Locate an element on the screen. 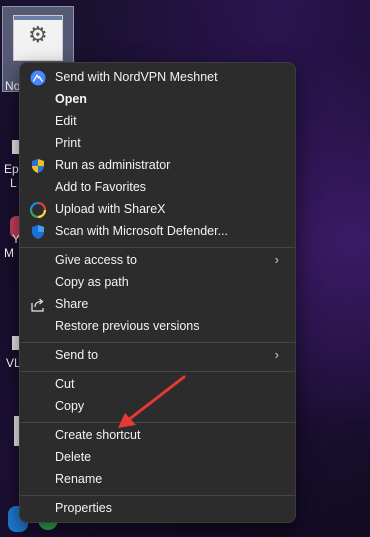 Image resolution: width=370 pixels, height=537 pixels. annotation-arrow is located at coordinates (152, 401).